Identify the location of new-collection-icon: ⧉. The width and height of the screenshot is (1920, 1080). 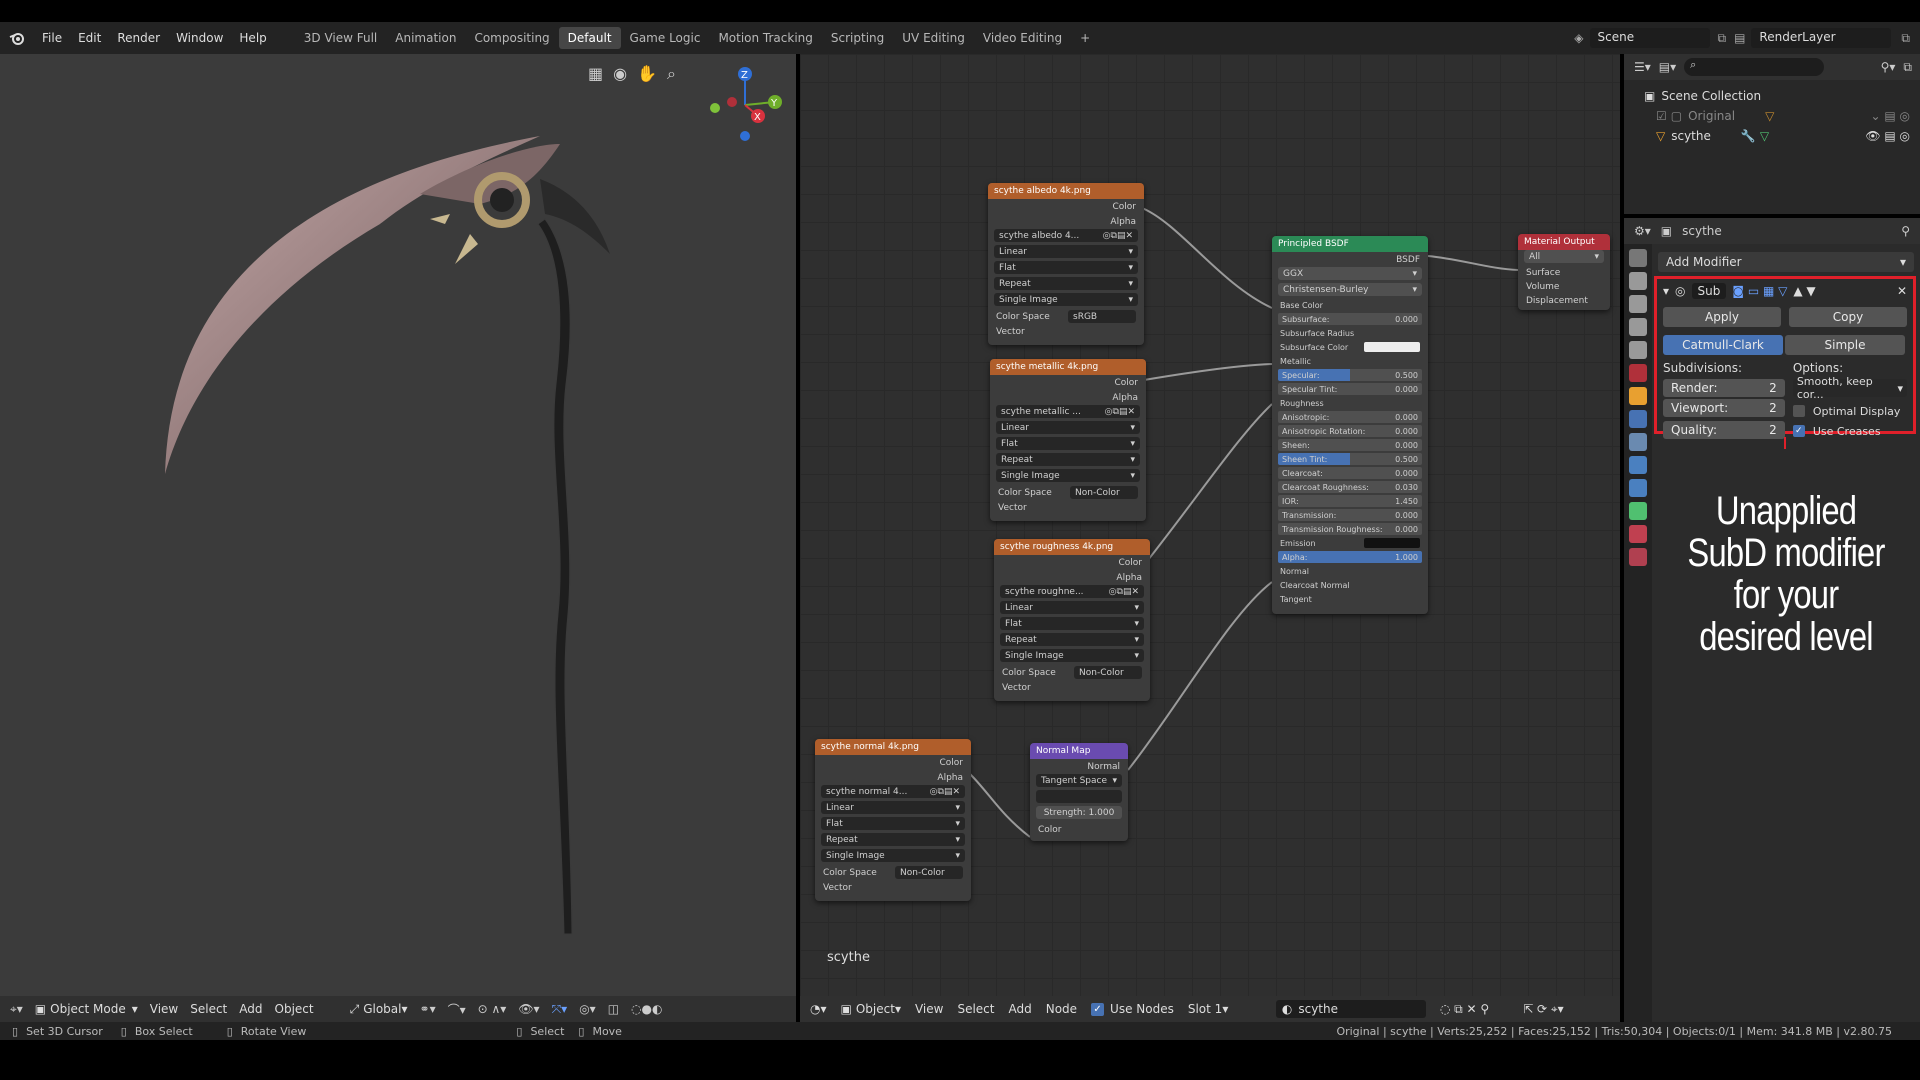
(1907, 67).